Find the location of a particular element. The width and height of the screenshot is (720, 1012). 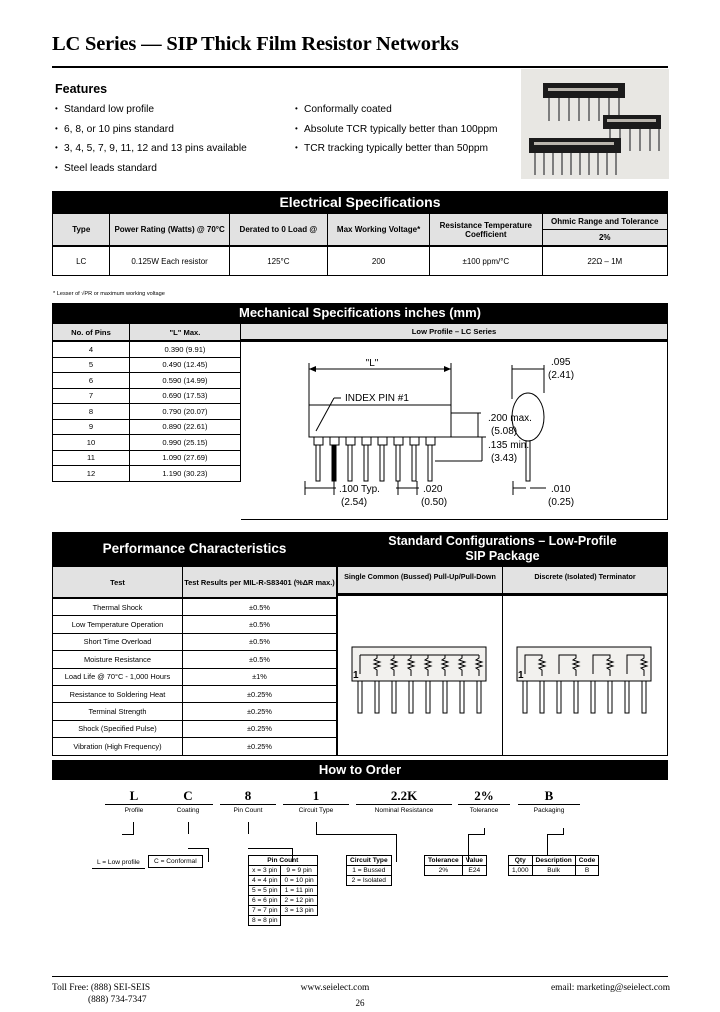

cell-length: 0.990 (25.15) is located at coordinates (185, 442).